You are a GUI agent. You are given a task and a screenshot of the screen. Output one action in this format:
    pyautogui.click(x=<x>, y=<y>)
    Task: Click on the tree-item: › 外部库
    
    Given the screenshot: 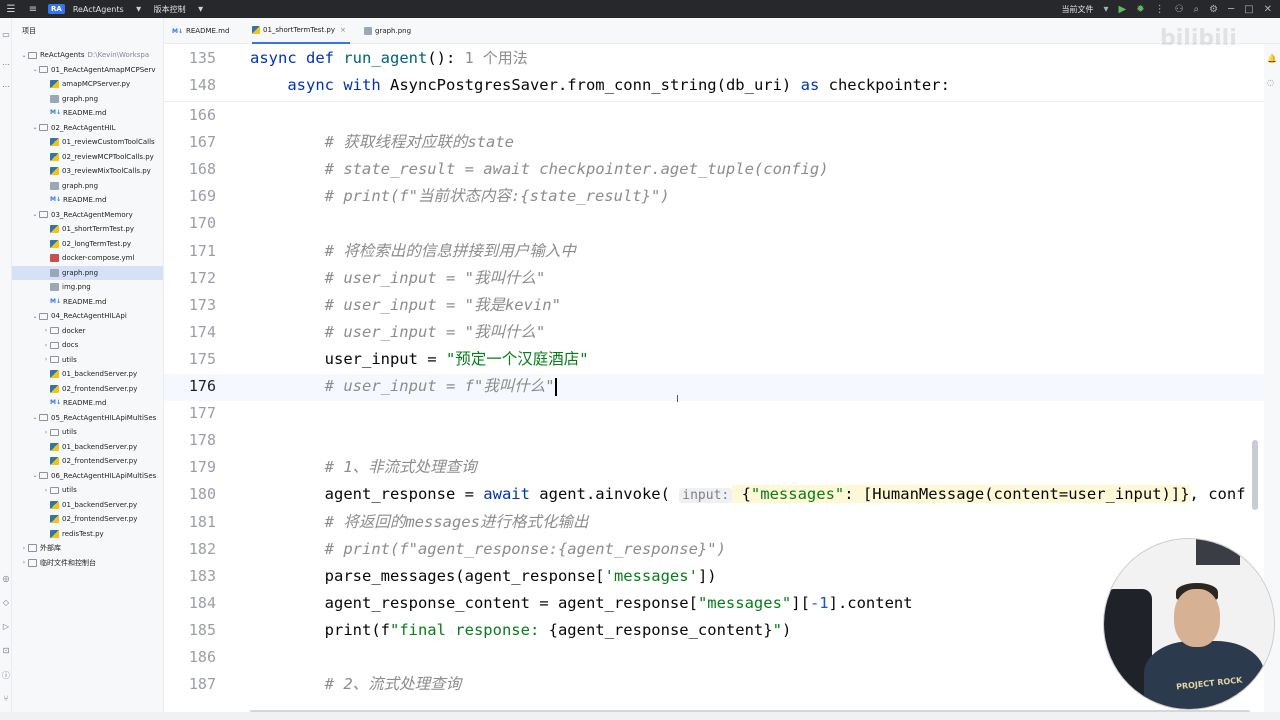 What is the action you would take?
    pyautogui.click(x=87, y=548)
    